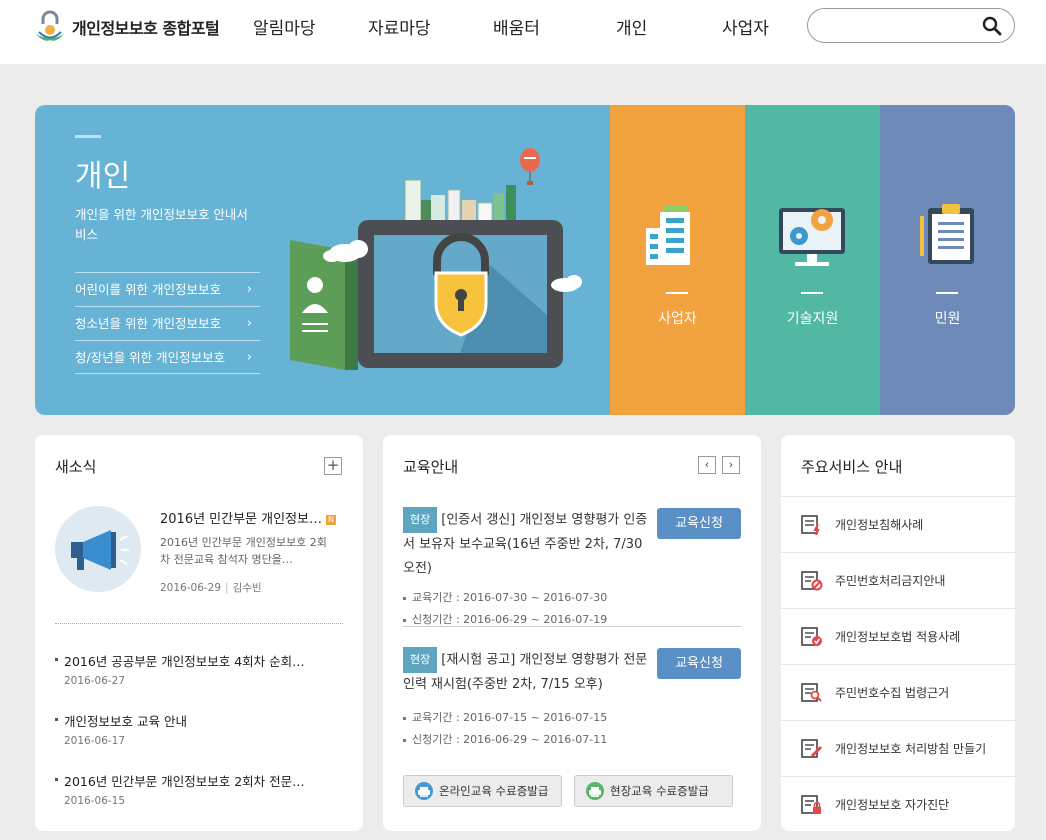 The height and width of the screenshot is (840, 1046). Describe the element at coordinates (811, 692) in the screenshot. I see `document-search-icon` at that location.